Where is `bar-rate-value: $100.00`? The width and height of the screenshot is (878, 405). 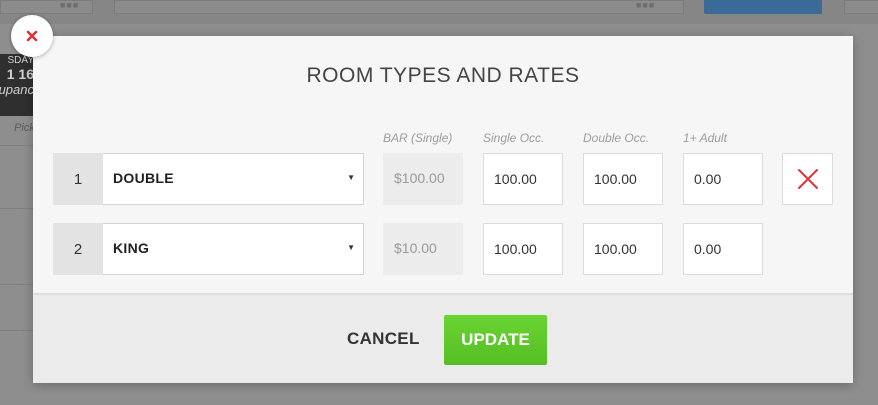
bar-rate-value: $100.00 is located at coordinates (423, 179).